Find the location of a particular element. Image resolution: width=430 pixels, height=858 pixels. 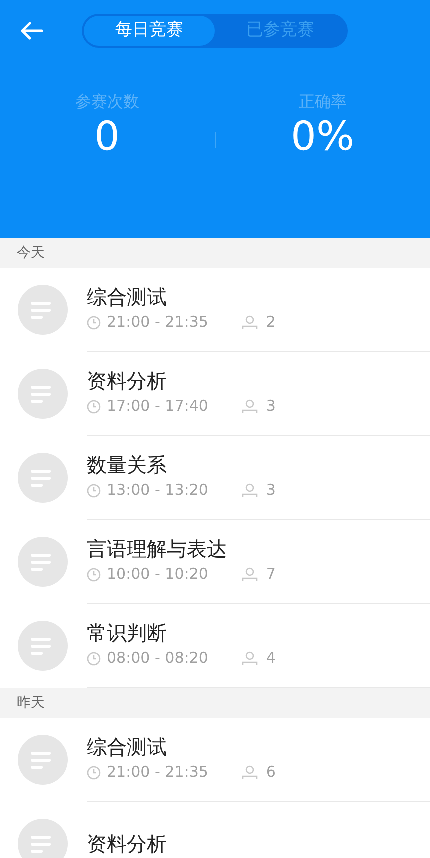

participant-count: 2 is located at coordinates (271, 323).